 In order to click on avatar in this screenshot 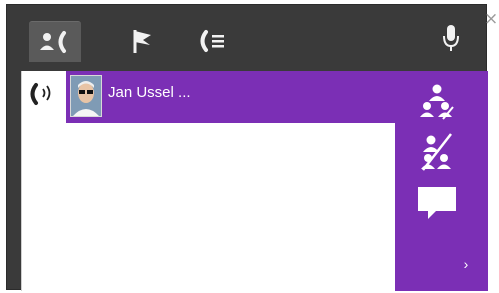, I will do `click(86, 96)`.